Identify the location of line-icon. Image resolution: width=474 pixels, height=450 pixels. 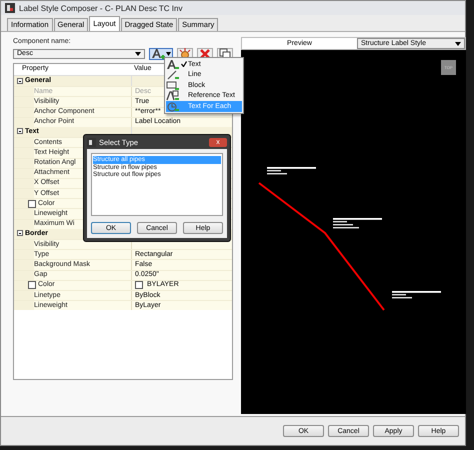
(172, 74).